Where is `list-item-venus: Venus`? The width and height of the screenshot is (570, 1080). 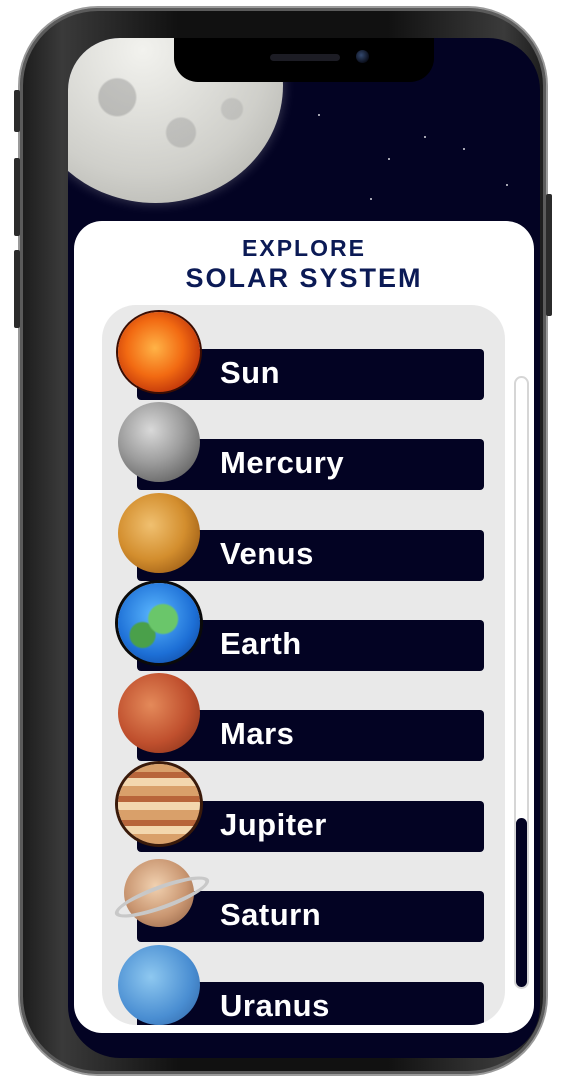 list-item-venus: Venus is located at coordinates (303, 533).